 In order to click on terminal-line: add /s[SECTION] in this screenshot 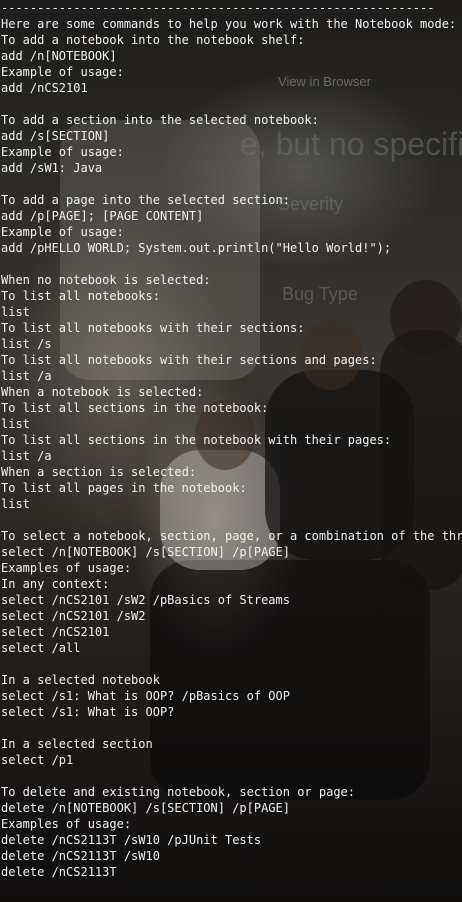, I will do `click(55, 136)`.